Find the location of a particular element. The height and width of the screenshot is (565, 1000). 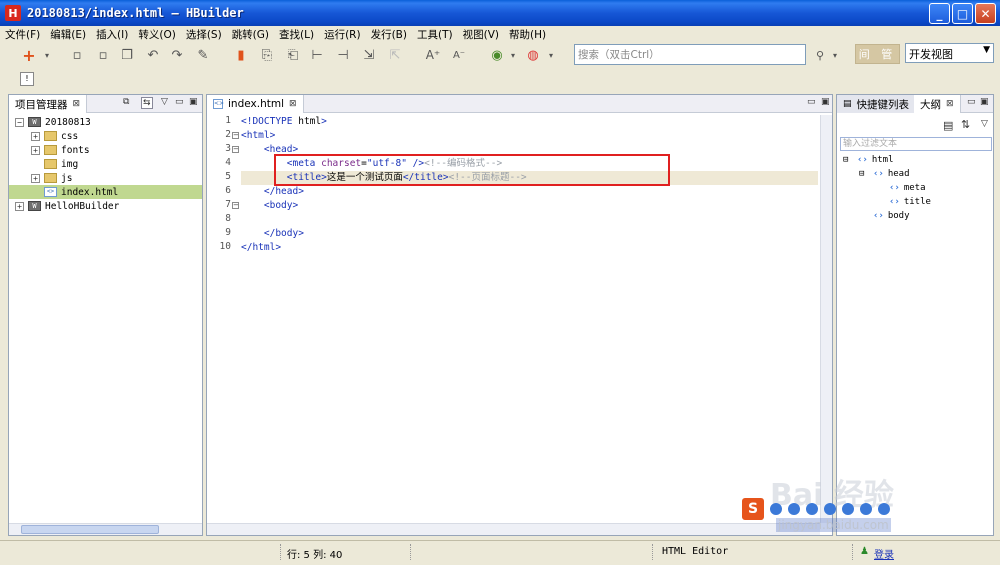

jump-icon: ⇲ is located at coordinates (369, 55).